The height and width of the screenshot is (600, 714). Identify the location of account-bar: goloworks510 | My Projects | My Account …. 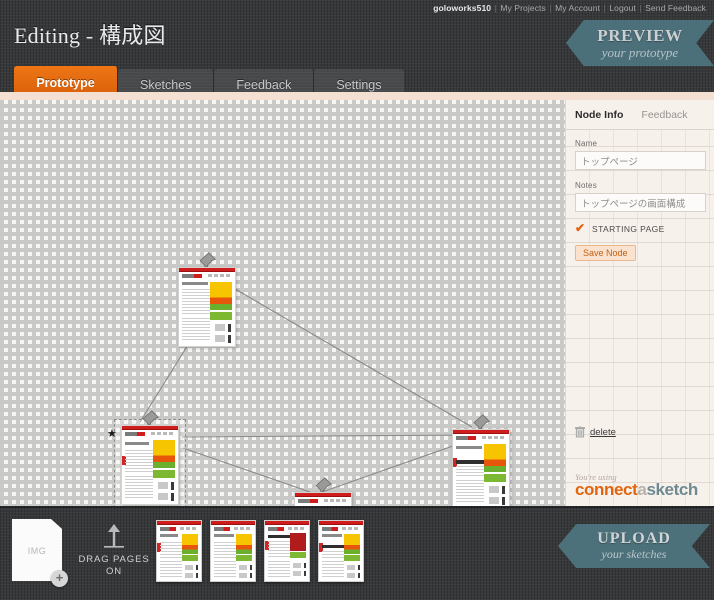
(569, 8).